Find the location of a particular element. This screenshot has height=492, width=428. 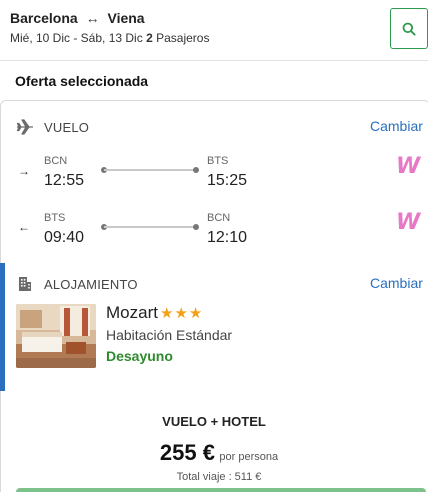

trip-dates-and-passengers: Mié, 10 Dic - Sáb, 13 Dic 2 Pasajeros is located at coordinates (109, 38).